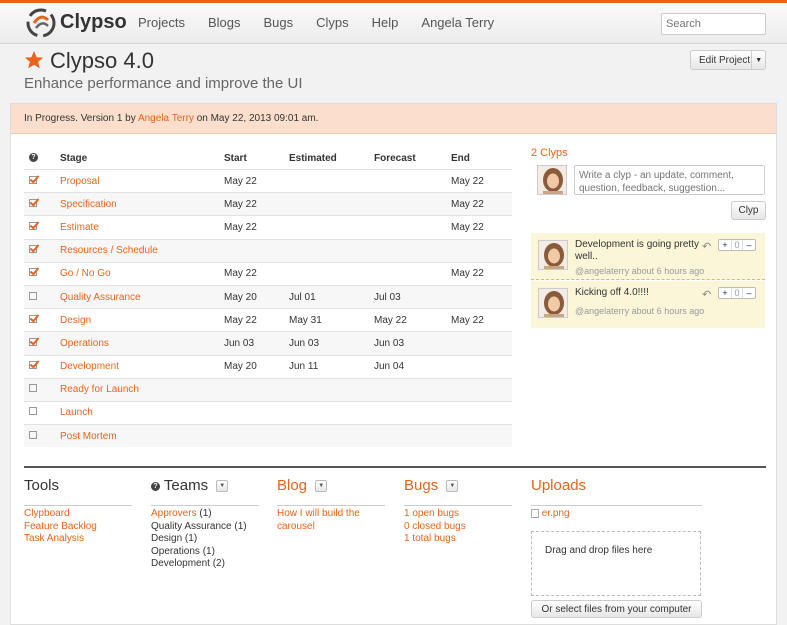 The image size is (787, 625). What do you see at coordinates (313, 158) in the screenshot?
I see `col-estimated: Estimated` at bounding box center [313, 158].